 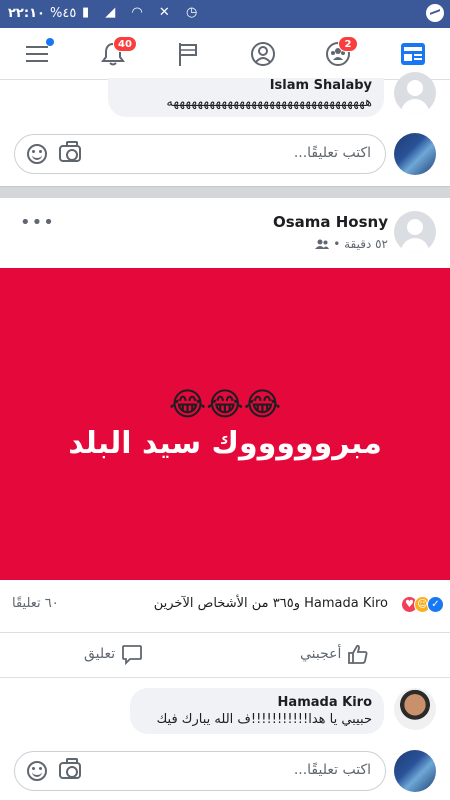 I want to click on hamburger-menu-icon, so click(x=36, y=54).